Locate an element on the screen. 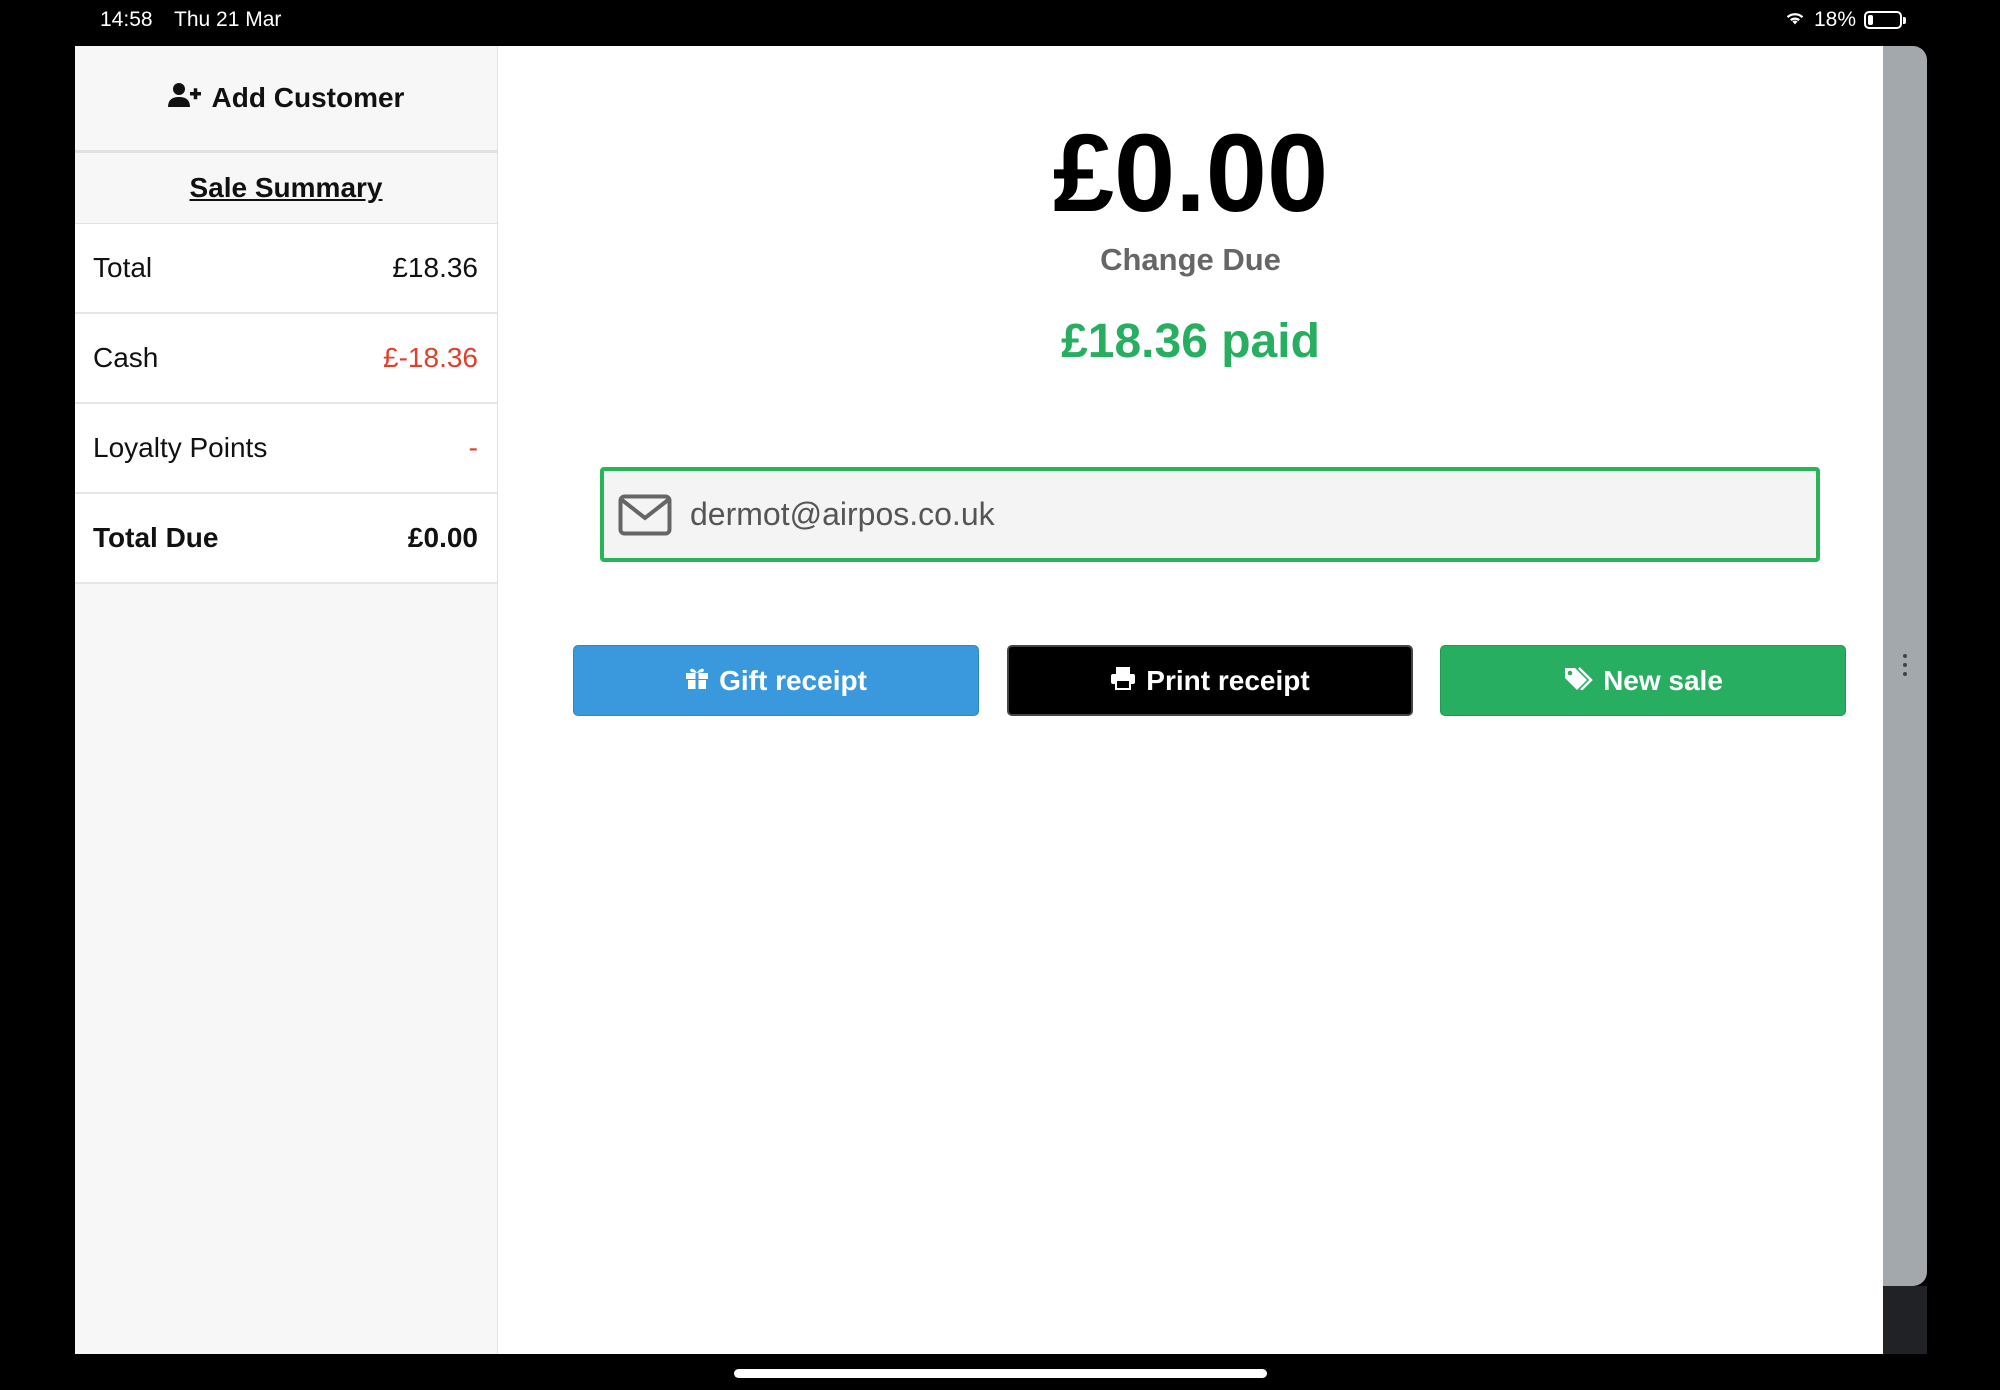 This screenshot has height=1390, width=2000. row-value: £18.36 is located at coordinates (435, 267).